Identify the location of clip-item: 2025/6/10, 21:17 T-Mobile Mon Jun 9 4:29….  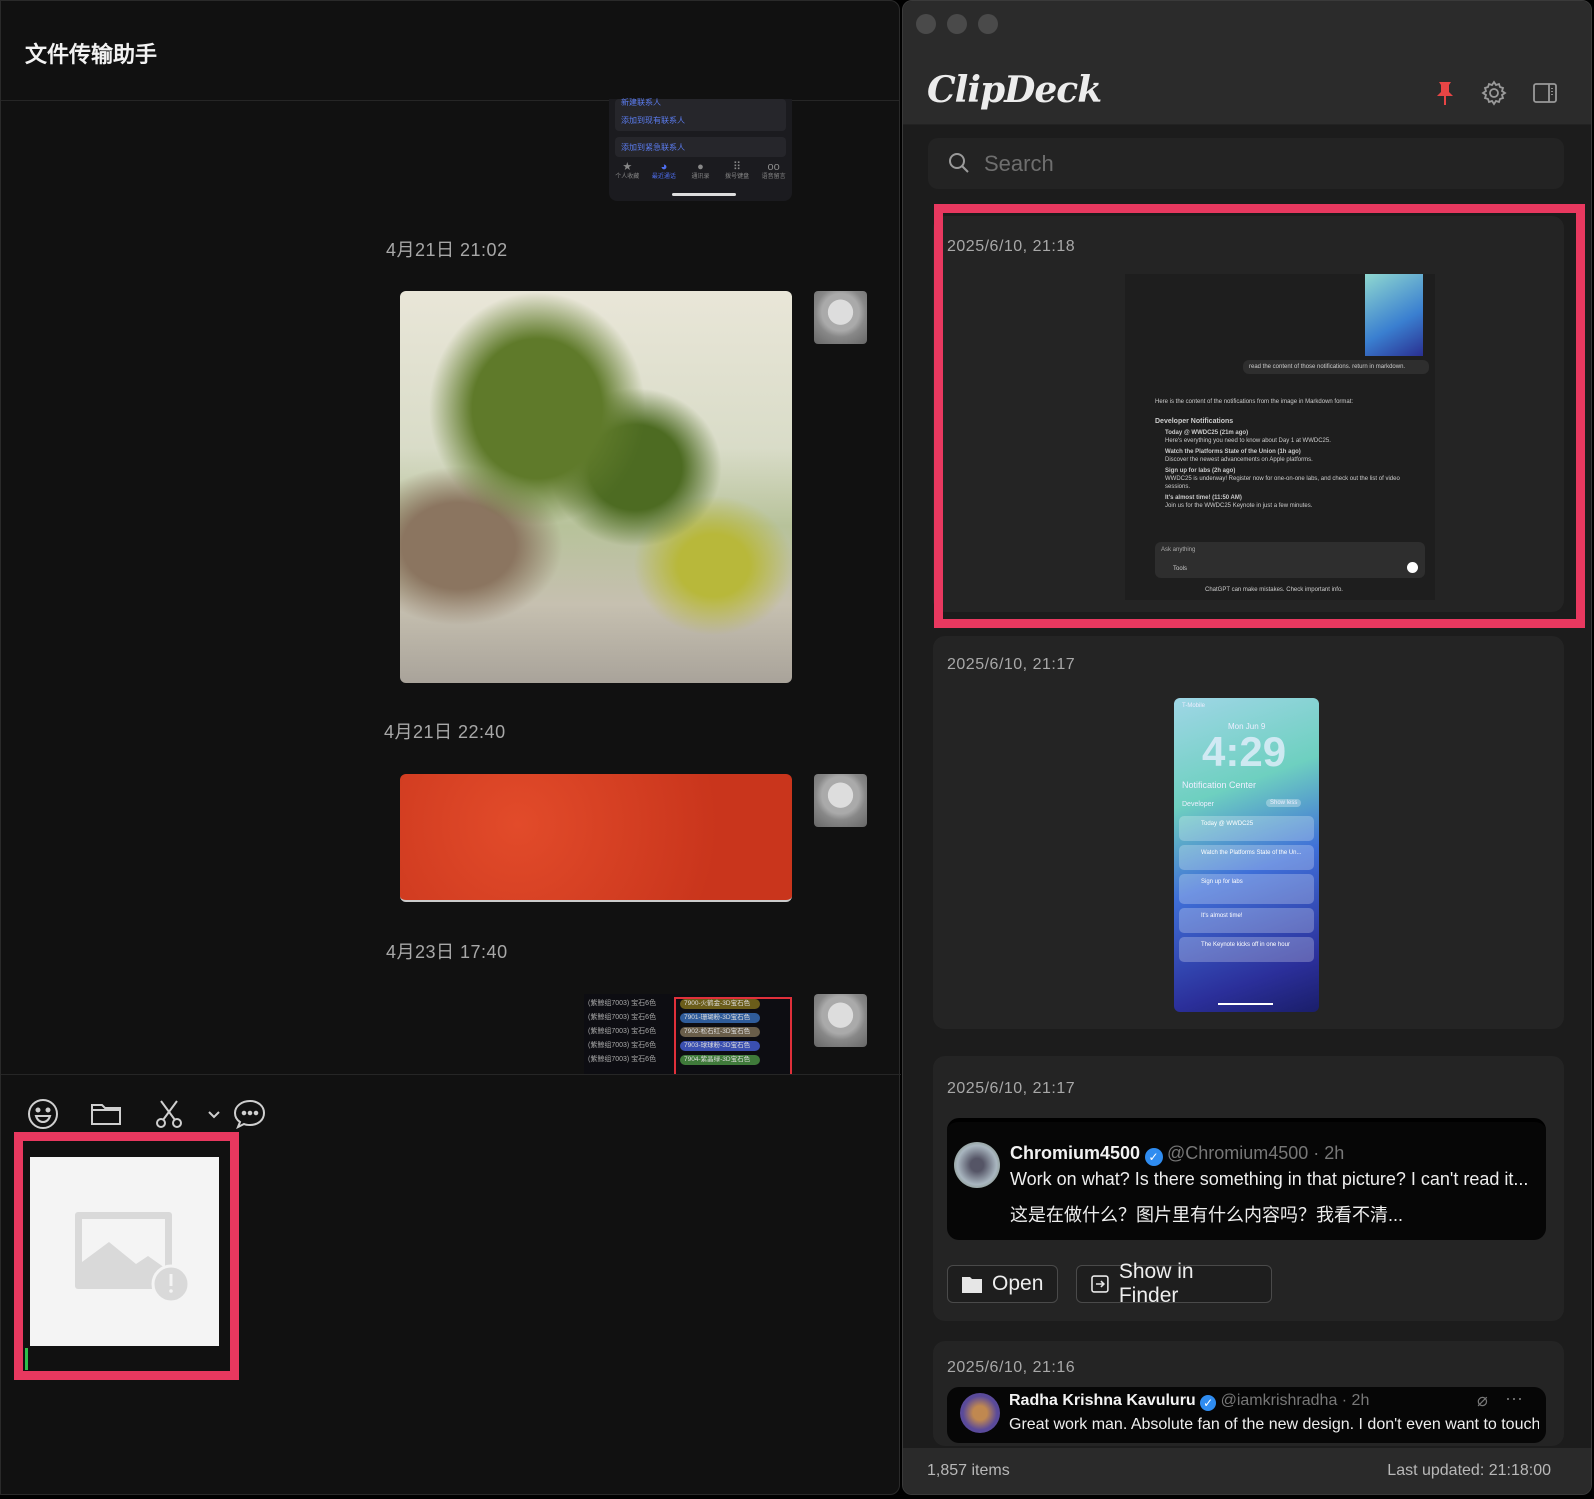
(1248, 832).